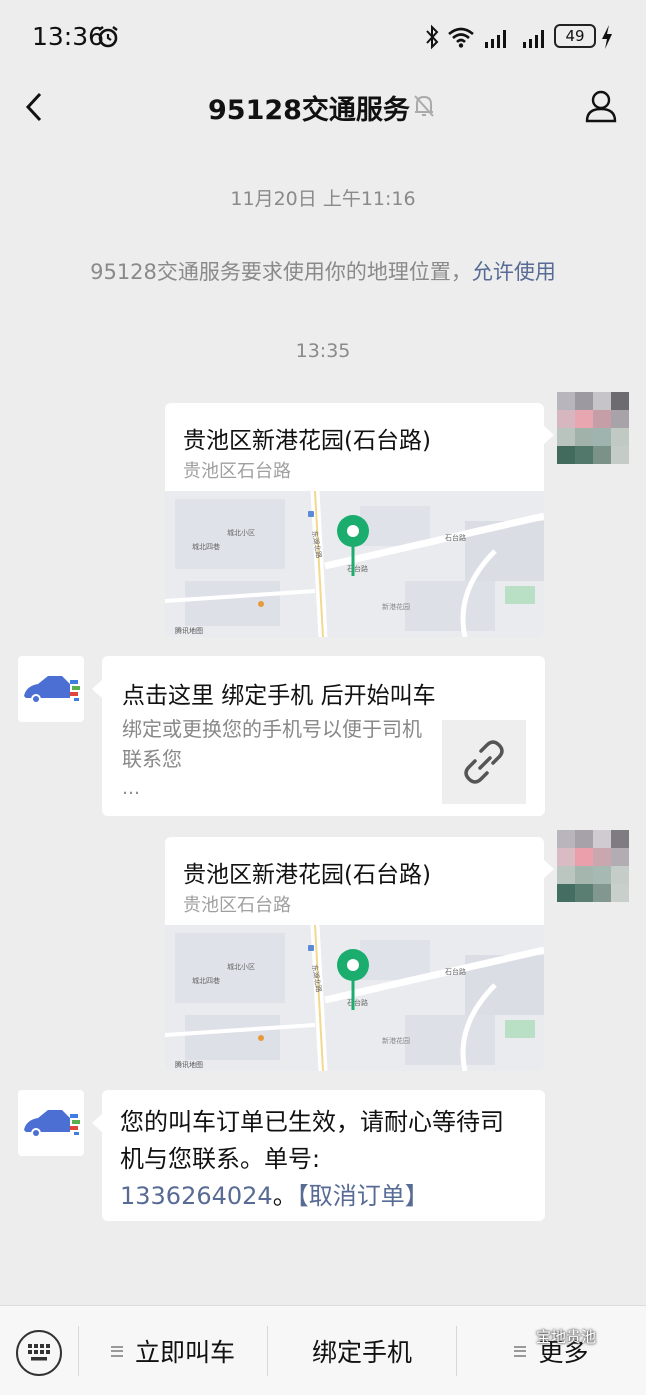 The width and height of the screenshot is (646, 1395). I want to click on back-icon, so click(35, 107).